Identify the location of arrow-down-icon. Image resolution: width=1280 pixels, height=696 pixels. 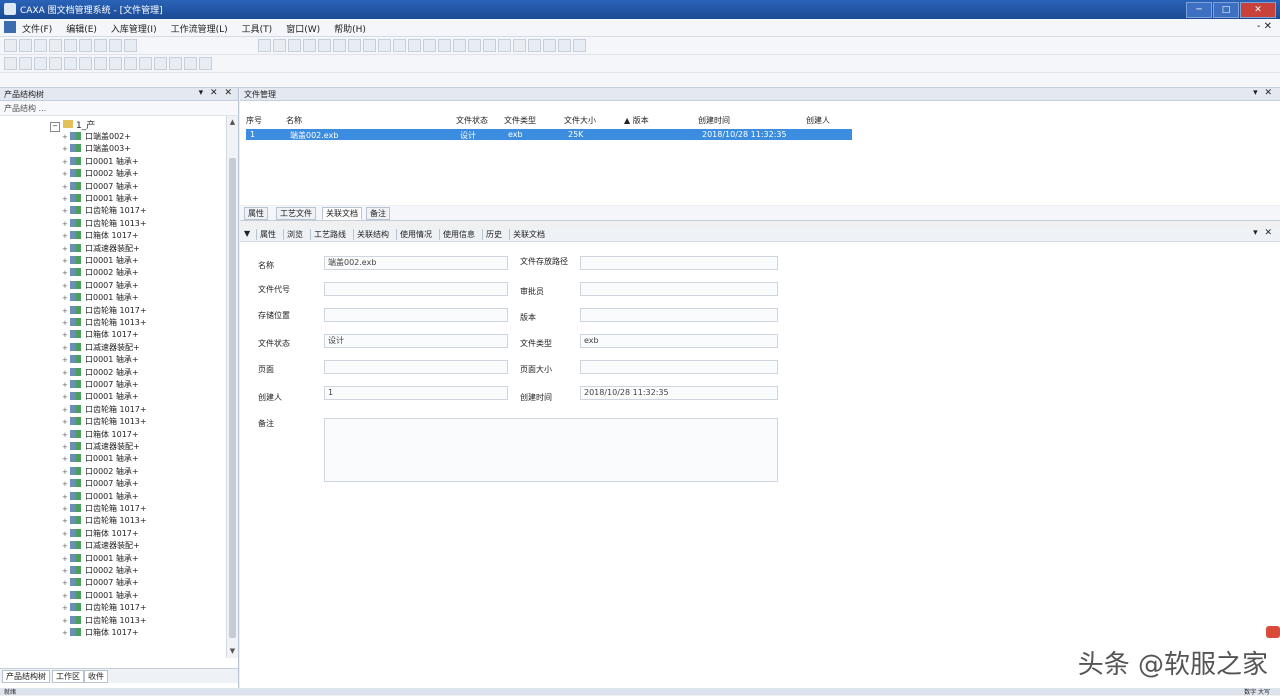
(145, 63).